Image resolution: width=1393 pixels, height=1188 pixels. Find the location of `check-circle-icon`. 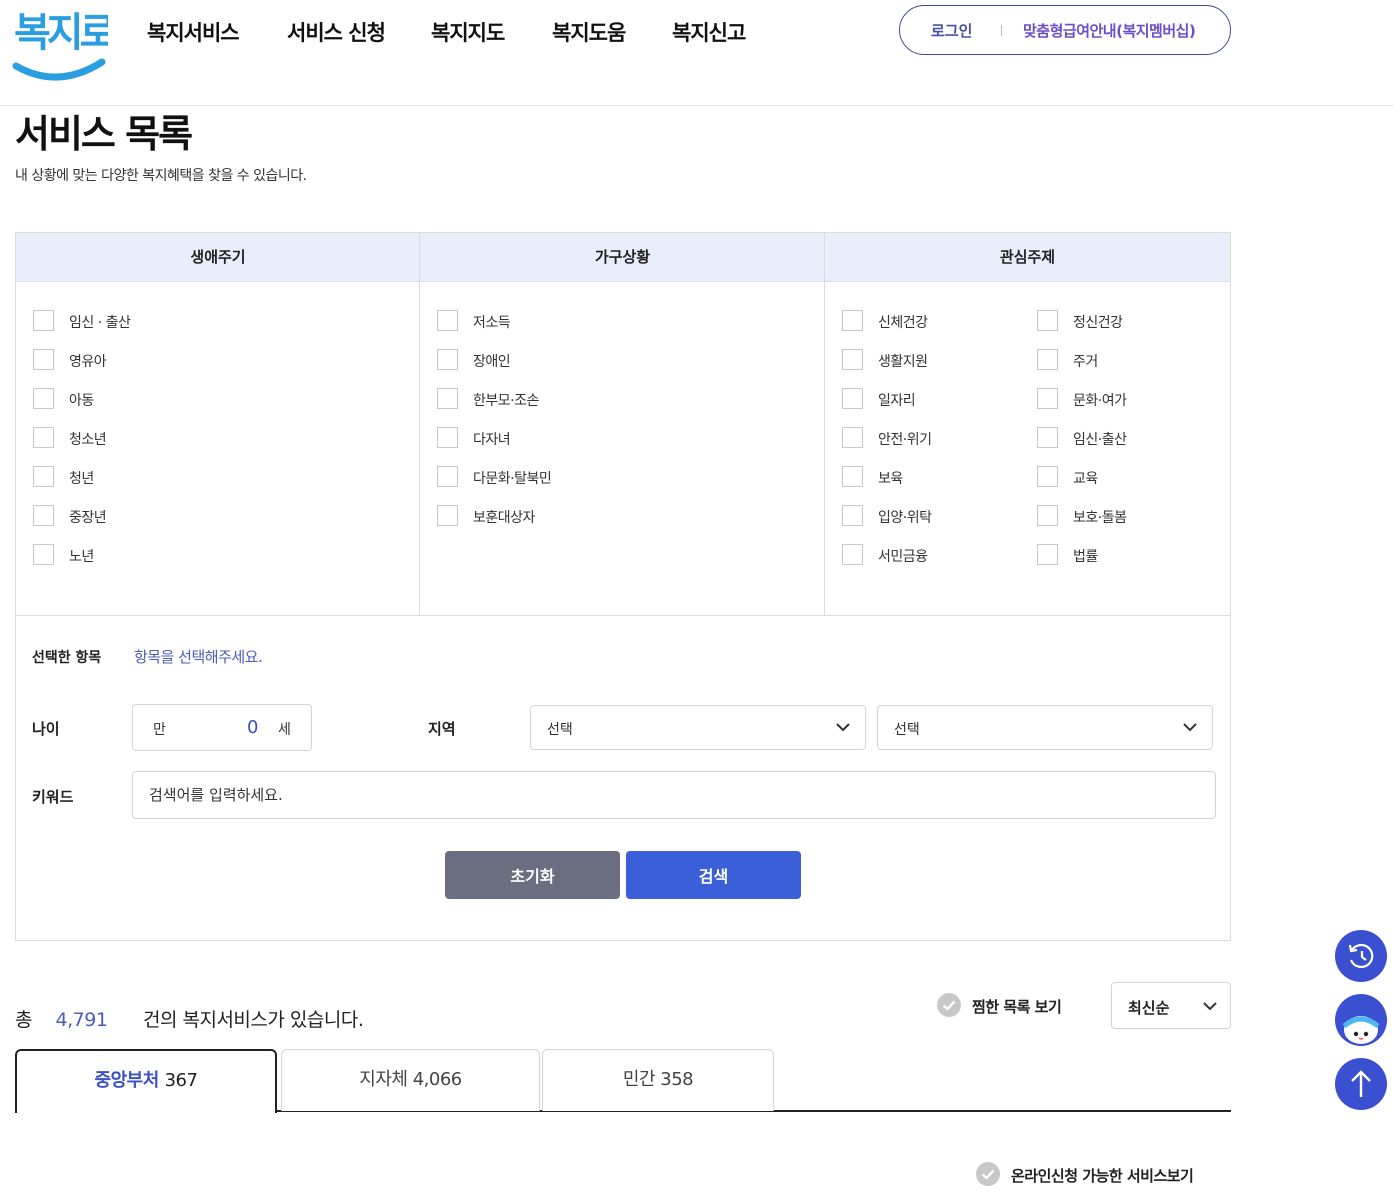

check-circle-icon is located at coordinates (949, 1005).